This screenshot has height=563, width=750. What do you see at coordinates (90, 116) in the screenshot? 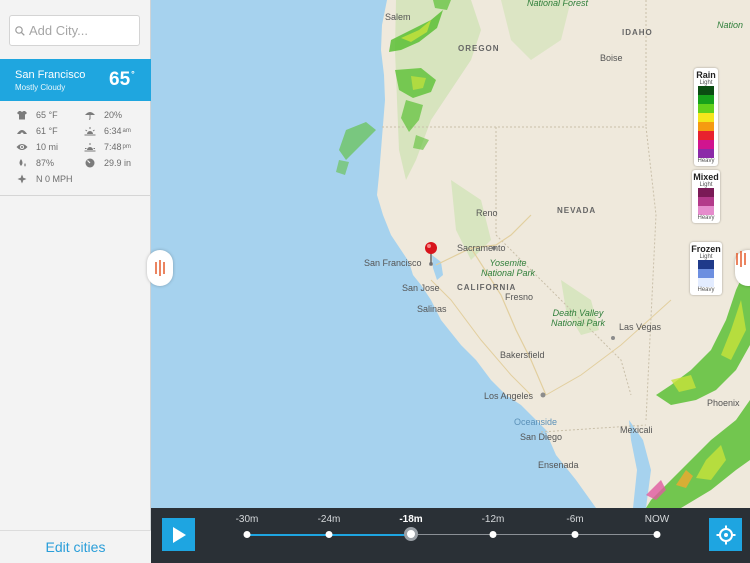
I see `umbrella-icon` at bounding box center [90, 116].